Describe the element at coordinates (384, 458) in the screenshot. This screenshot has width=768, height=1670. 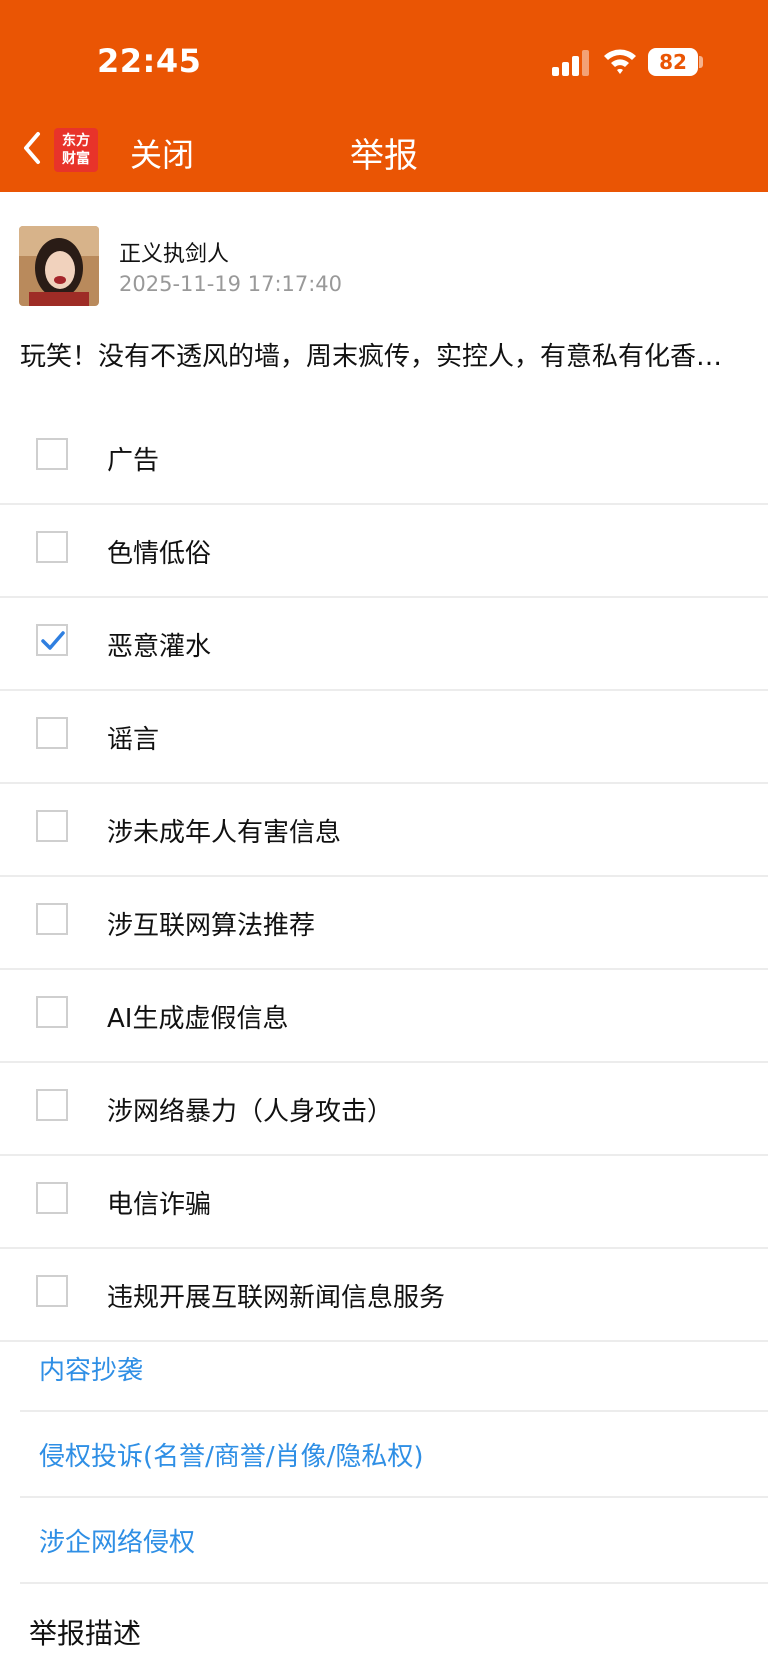
I see `report-option: 广告` at that location.